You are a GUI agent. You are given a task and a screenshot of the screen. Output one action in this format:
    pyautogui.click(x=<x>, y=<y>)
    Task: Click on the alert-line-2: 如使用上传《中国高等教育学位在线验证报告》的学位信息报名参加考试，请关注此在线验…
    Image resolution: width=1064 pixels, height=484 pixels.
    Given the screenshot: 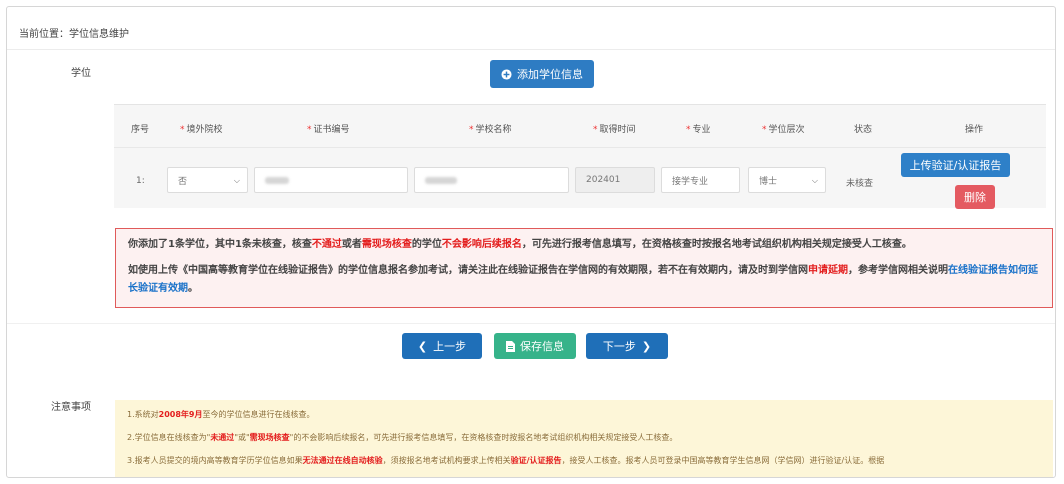 What is the action you would take?
    pyautogui.click(x=583, y=279)
    